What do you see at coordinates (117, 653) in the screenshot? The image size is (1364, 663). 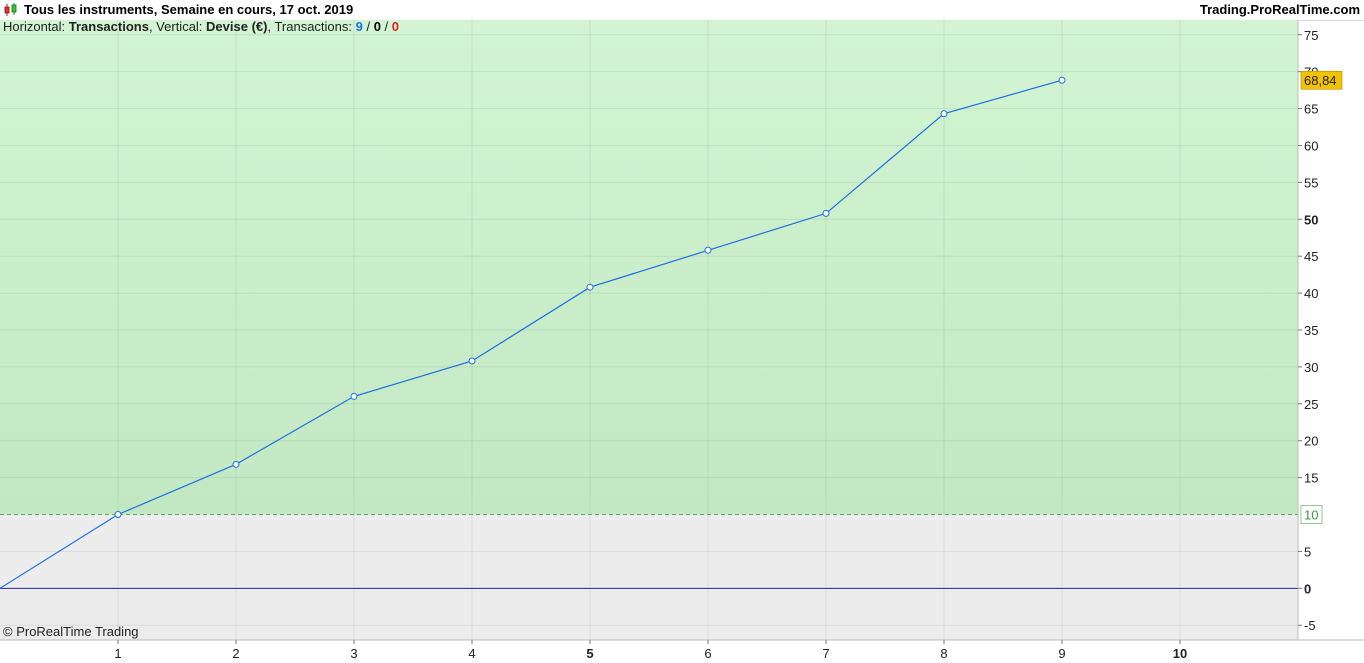 I see `x-tick-label: 1` at bounding box center [117, 653].